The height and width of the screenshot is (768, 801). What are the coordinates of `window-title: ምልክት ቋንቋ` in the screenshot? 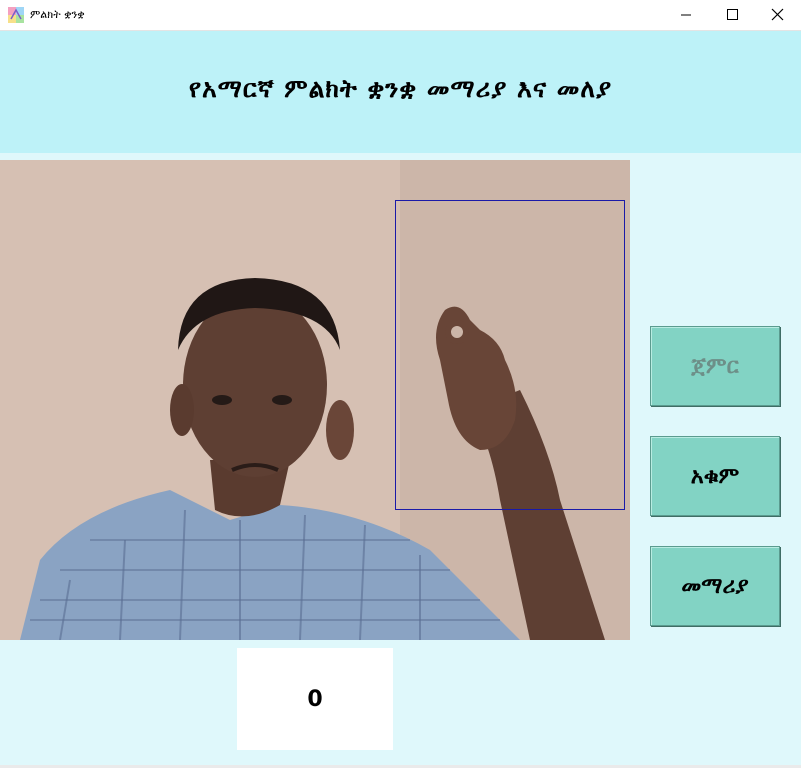 It's located at (57, 14).